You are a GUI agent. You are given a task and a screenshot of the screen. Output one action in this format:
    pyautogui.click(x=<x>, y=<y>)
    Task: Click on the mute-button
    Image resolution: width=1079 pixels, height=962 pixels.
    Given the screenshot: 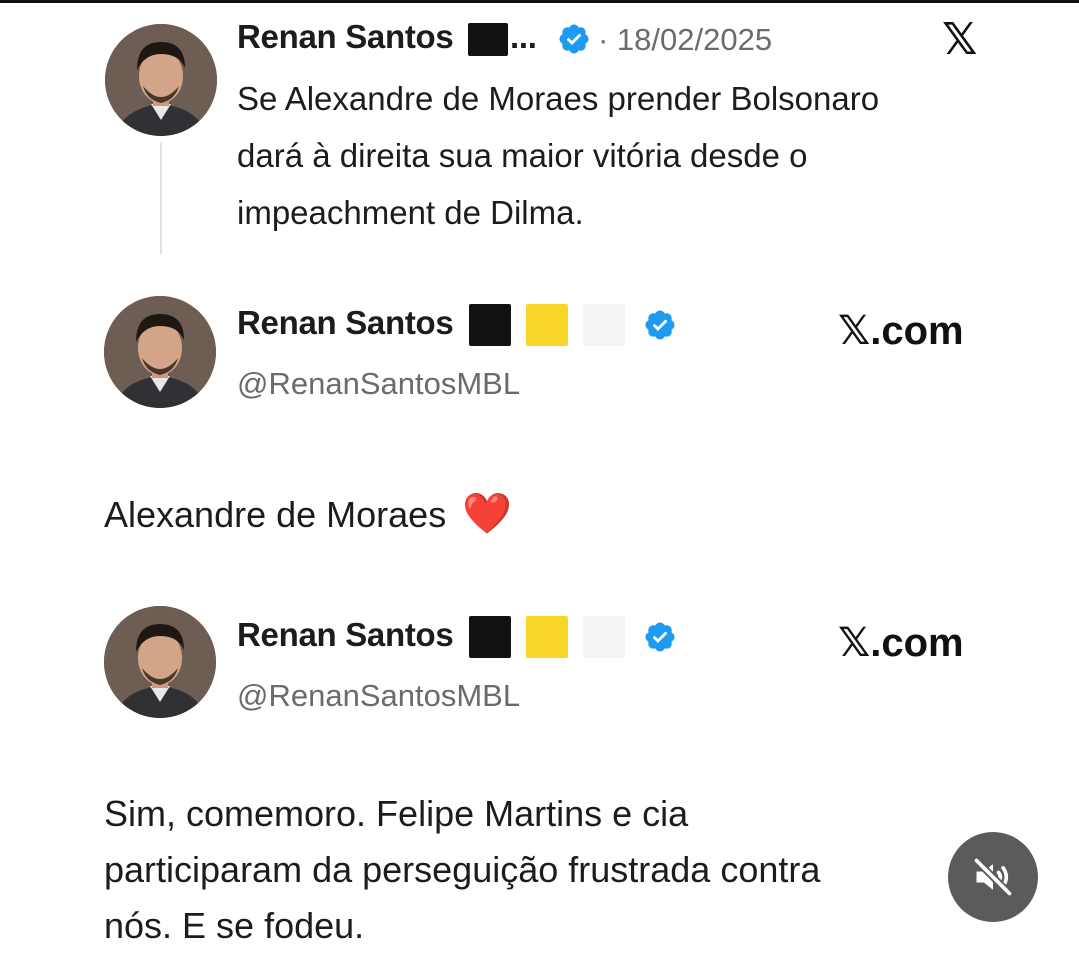 What is the action you would take?
    pyautogui.click(x=993, y=877)
    